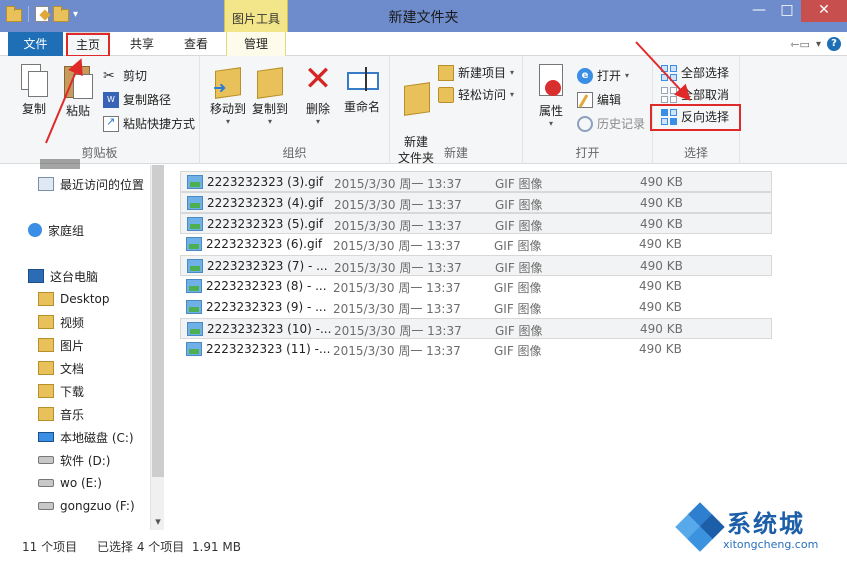 The image size is (847, 564). What do you see at coordinates (318, 94) in the screenshot?
I see `delete-button: ✕ 删除 ▾` at bounding box center [318, 94].